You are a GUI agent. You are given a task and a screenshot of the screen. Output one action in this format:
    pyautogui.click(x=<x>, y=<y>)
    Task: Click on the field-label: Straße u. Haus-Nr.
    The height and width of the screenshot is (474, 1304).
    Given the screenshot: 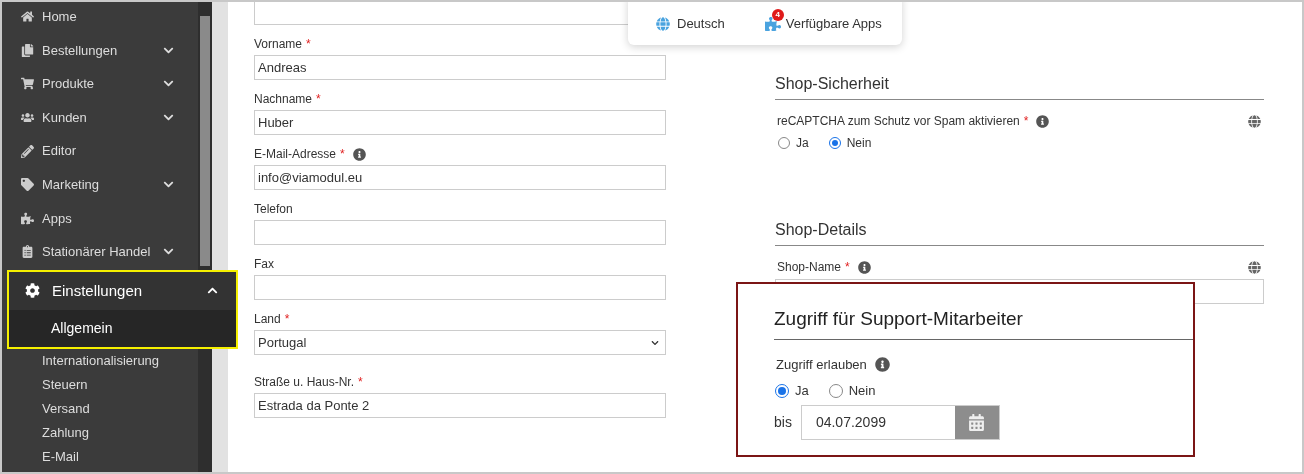 What is the action you would take?
    pyautogui.click(x=304, y=382)
    